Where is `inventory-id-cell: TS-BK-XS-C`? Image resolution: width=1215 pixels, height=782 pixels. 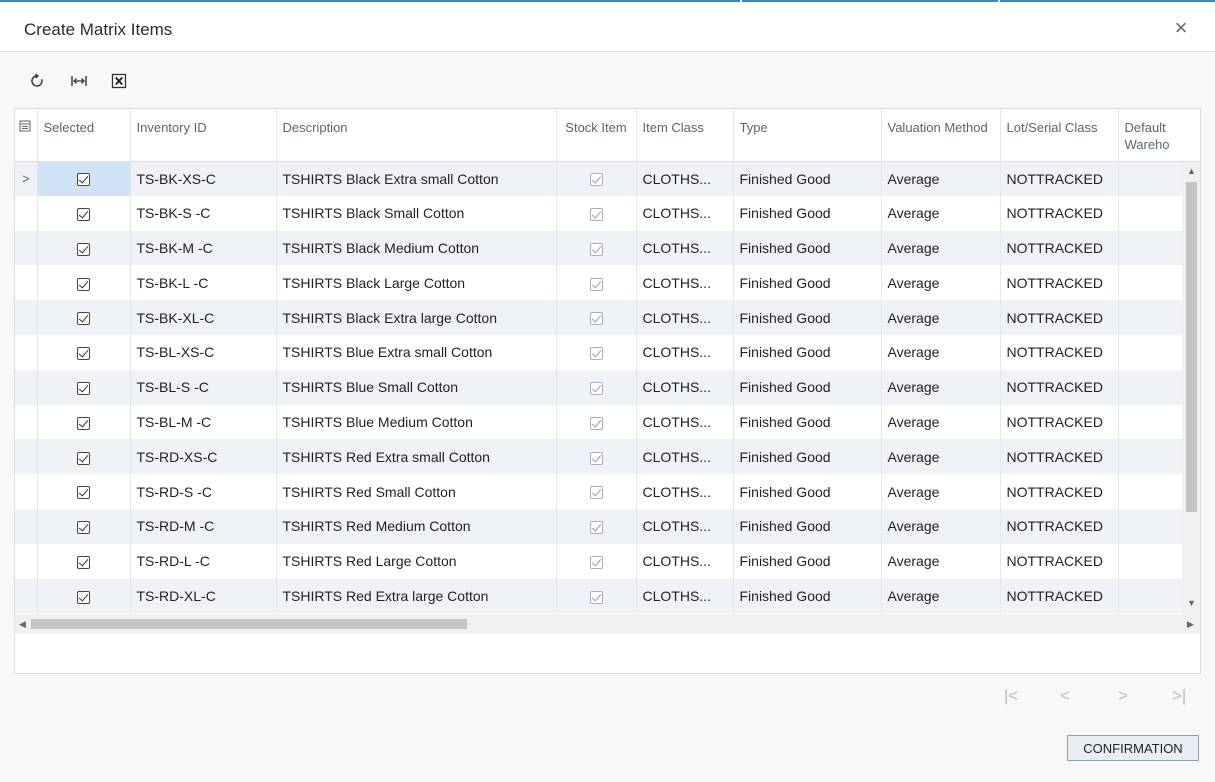 inventory-id-cell: TS-BK-XS-C is located at coordinates (203, 178).